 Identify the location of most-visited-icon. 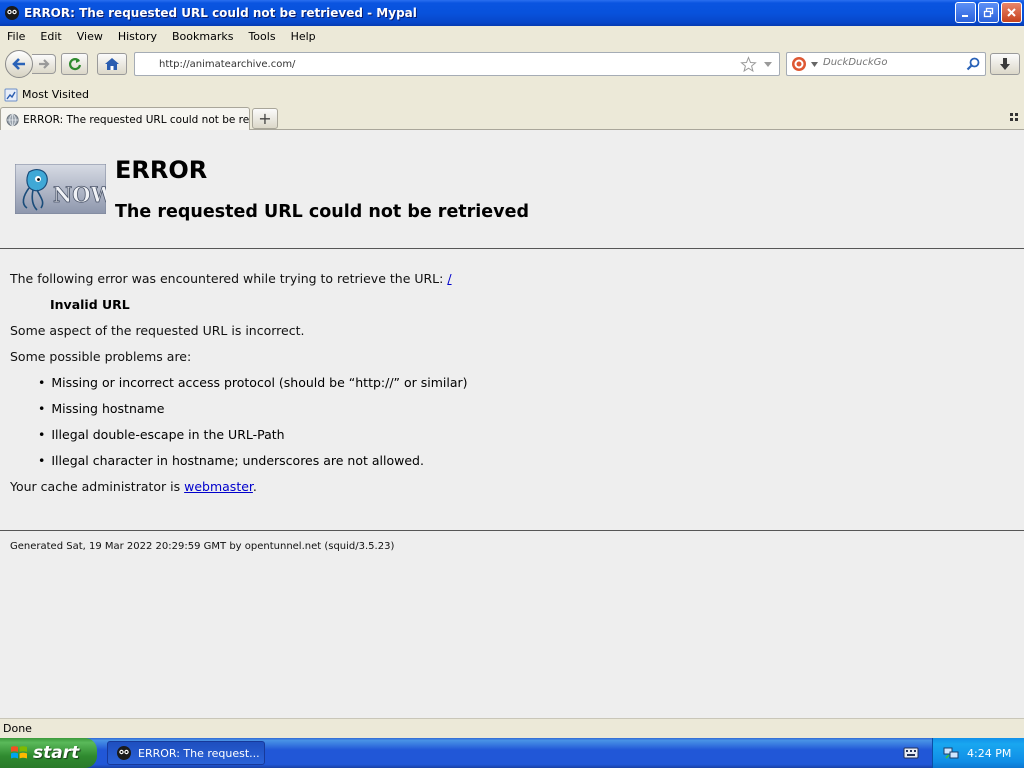
(11, 94).